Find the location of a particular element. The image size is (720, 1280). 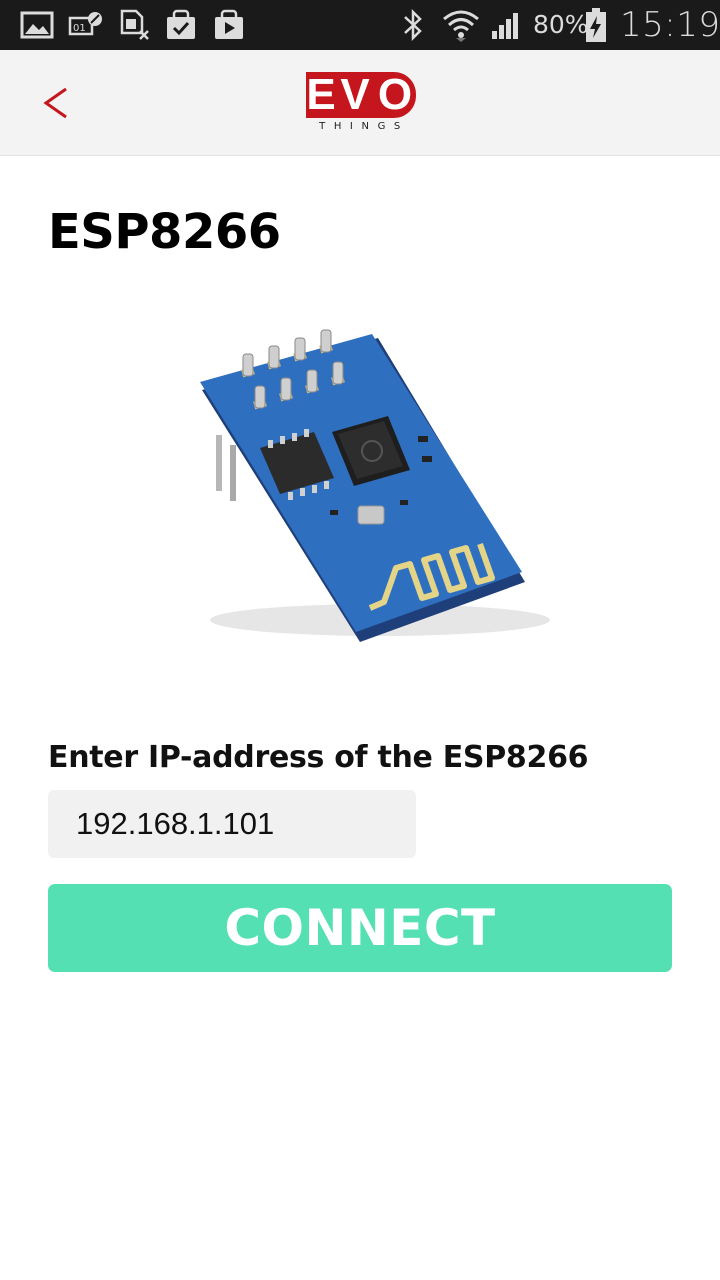

bluetooth-icon is located at coordinates (413, 25).